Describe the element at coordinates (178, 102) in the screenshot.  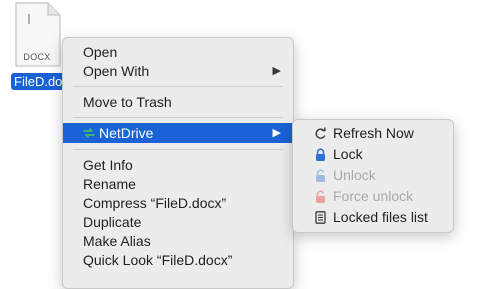
I see `menu-item-move-to-trash: Move to Trash` at that location.